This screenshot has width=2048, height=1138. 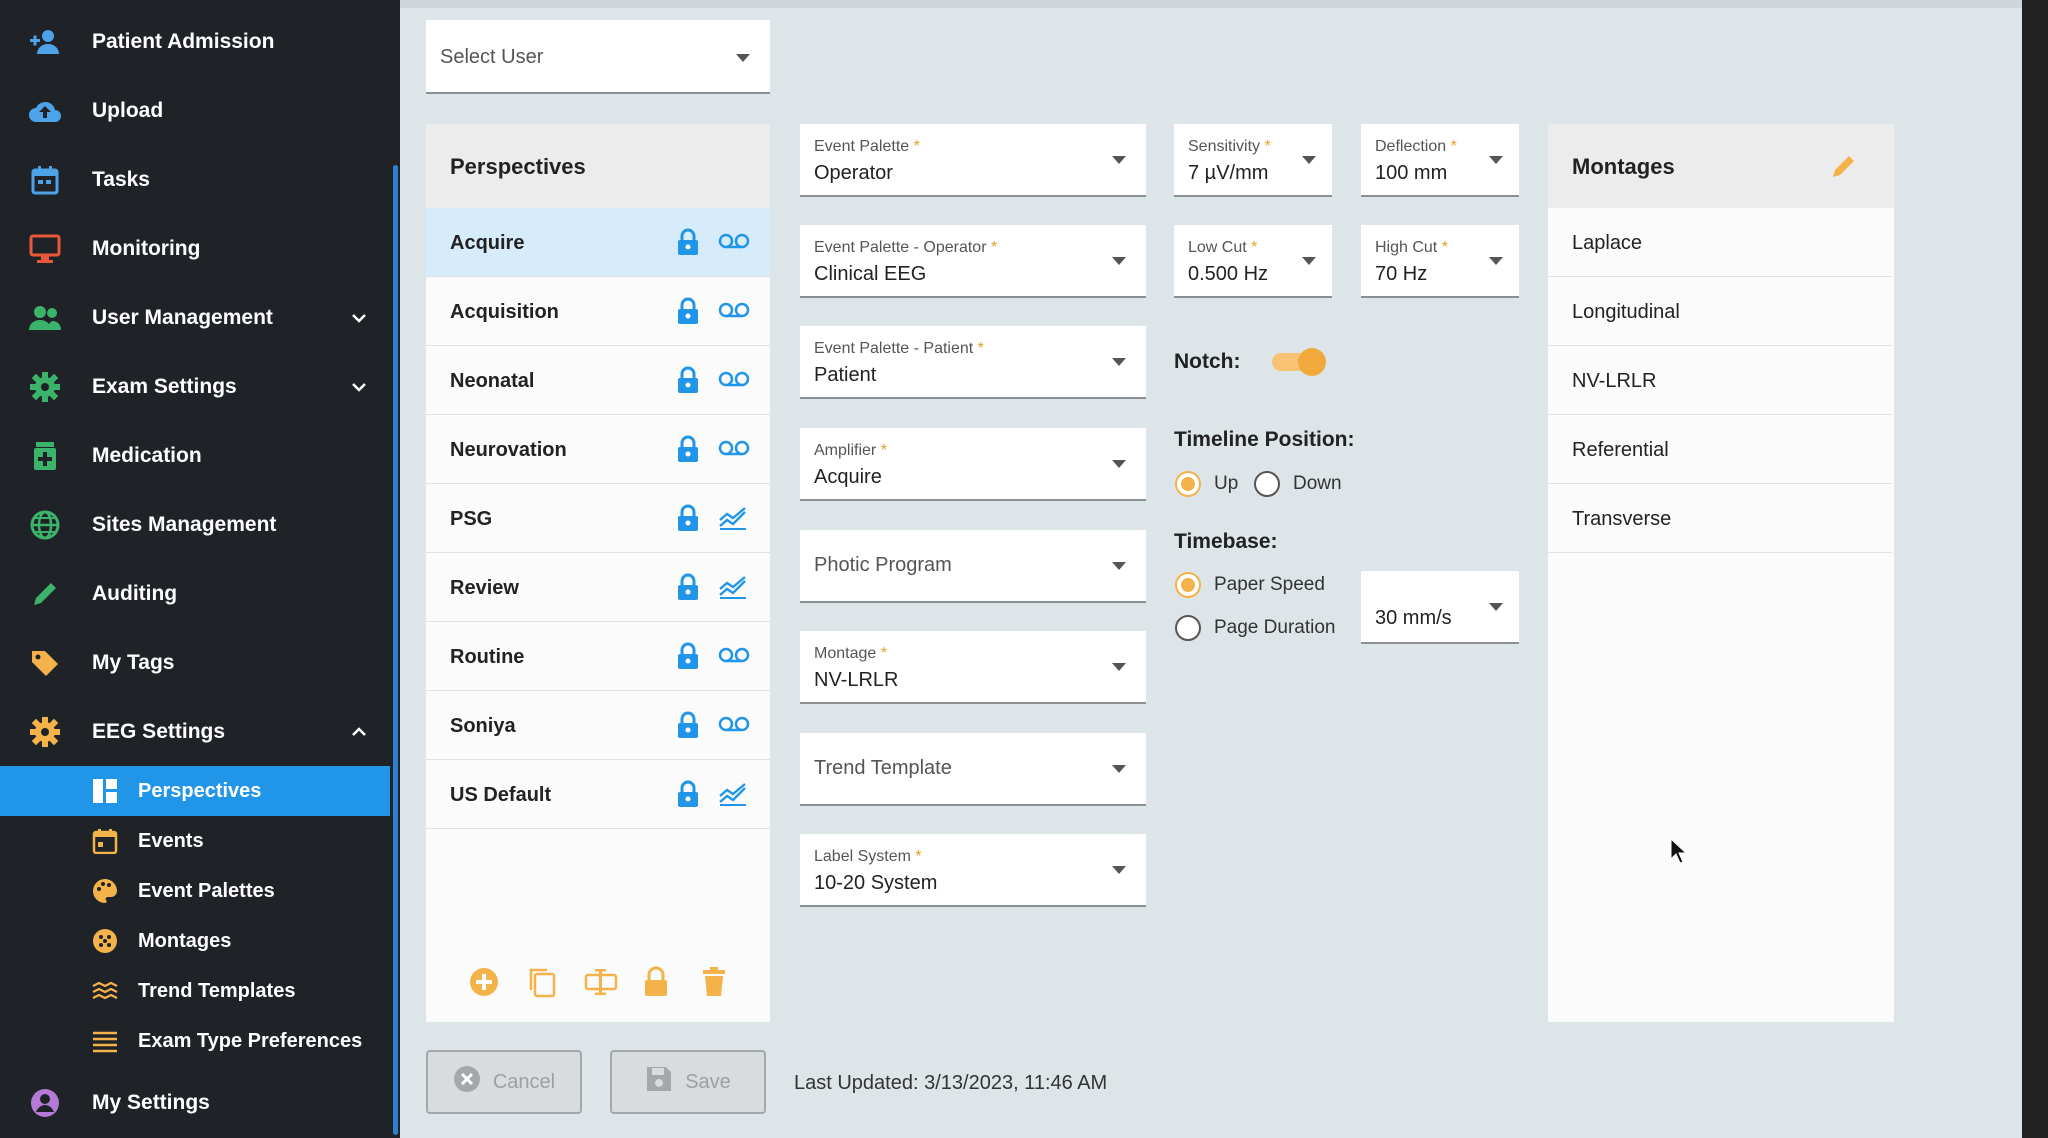 I want to click on event-palette-value: Operator, so click(x=853, y=173).